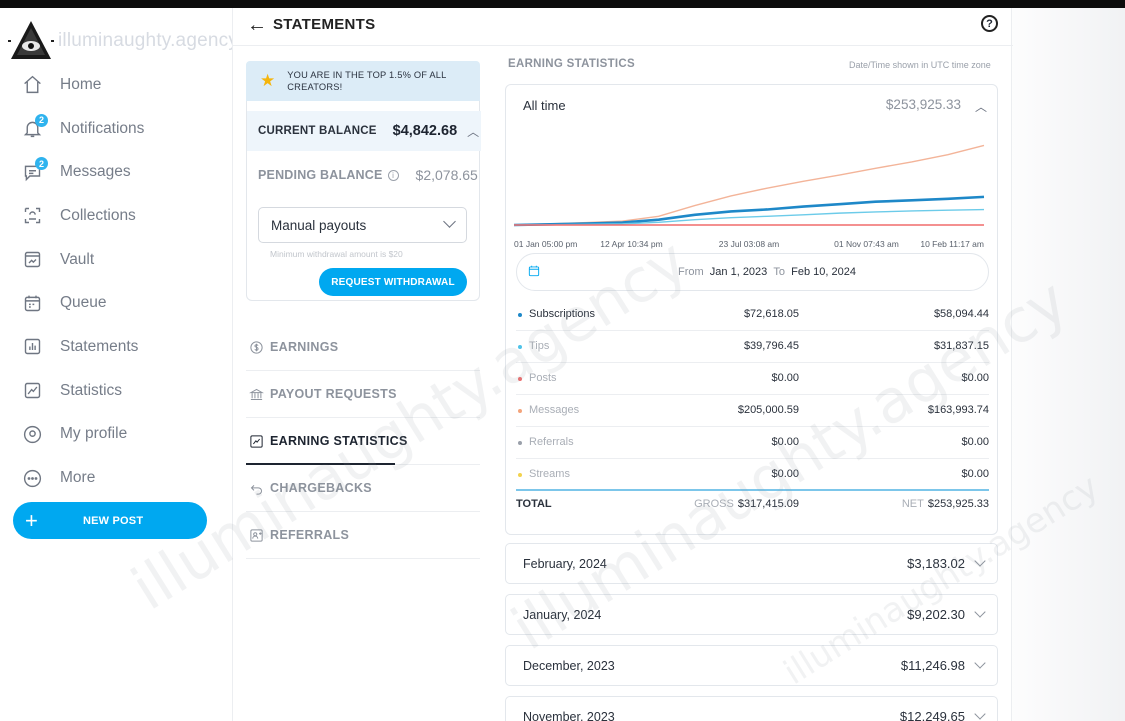 This screenshot has height=721, width=1125. I want to click on collections-icon, so click(32, 216).